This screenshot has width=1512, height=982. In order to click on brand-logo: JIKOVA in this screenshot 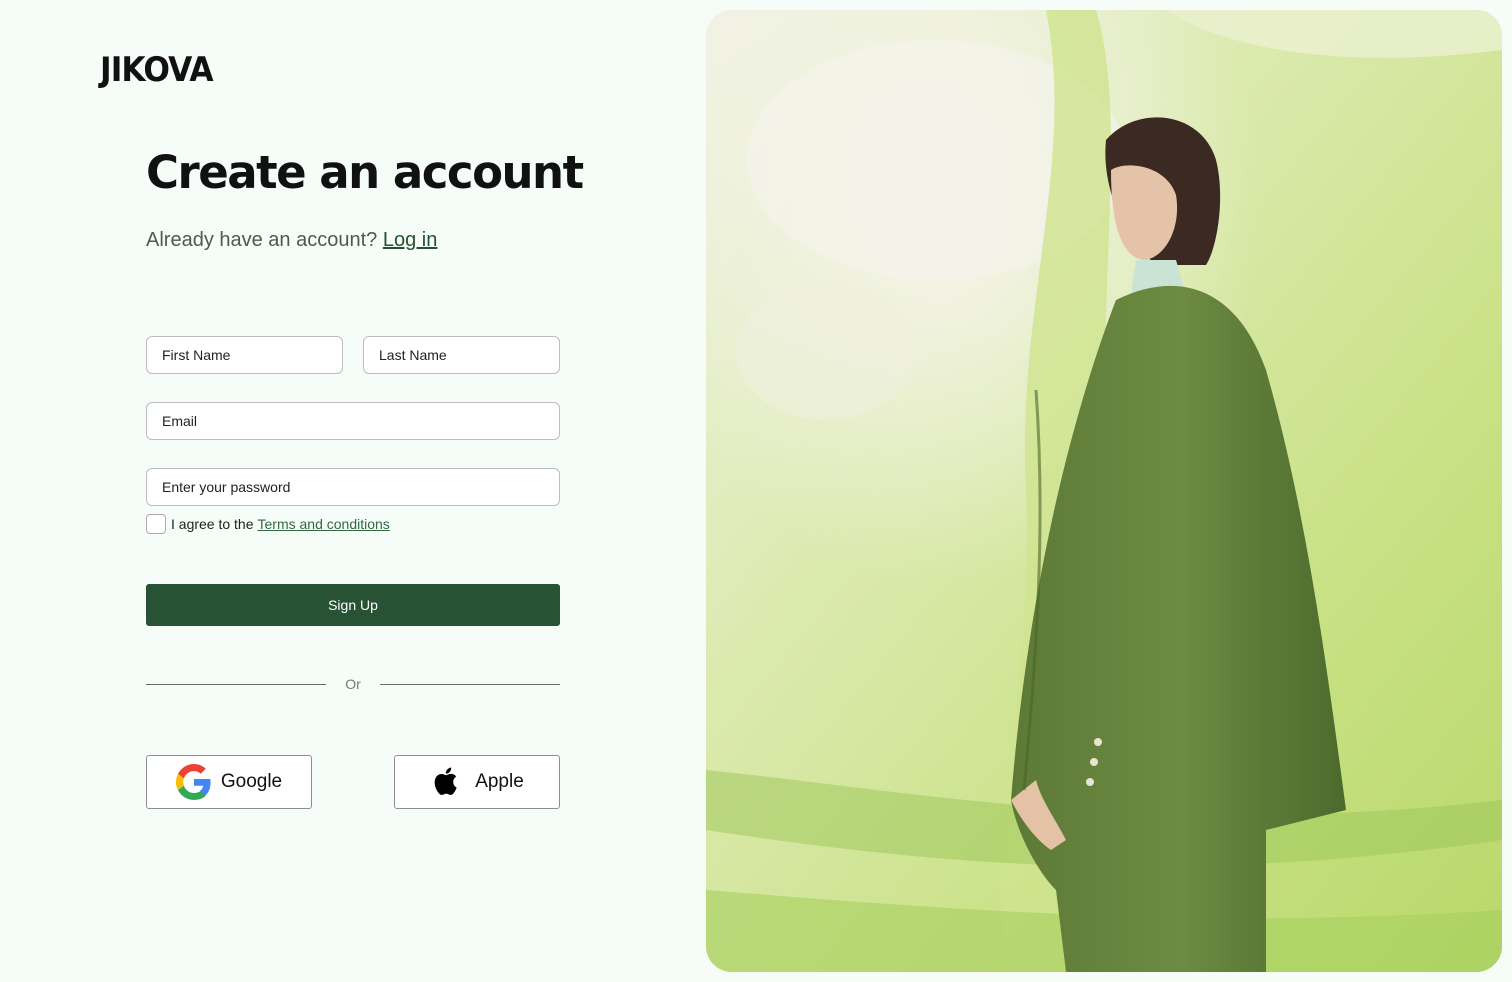, I will do `click(157, 70)`.